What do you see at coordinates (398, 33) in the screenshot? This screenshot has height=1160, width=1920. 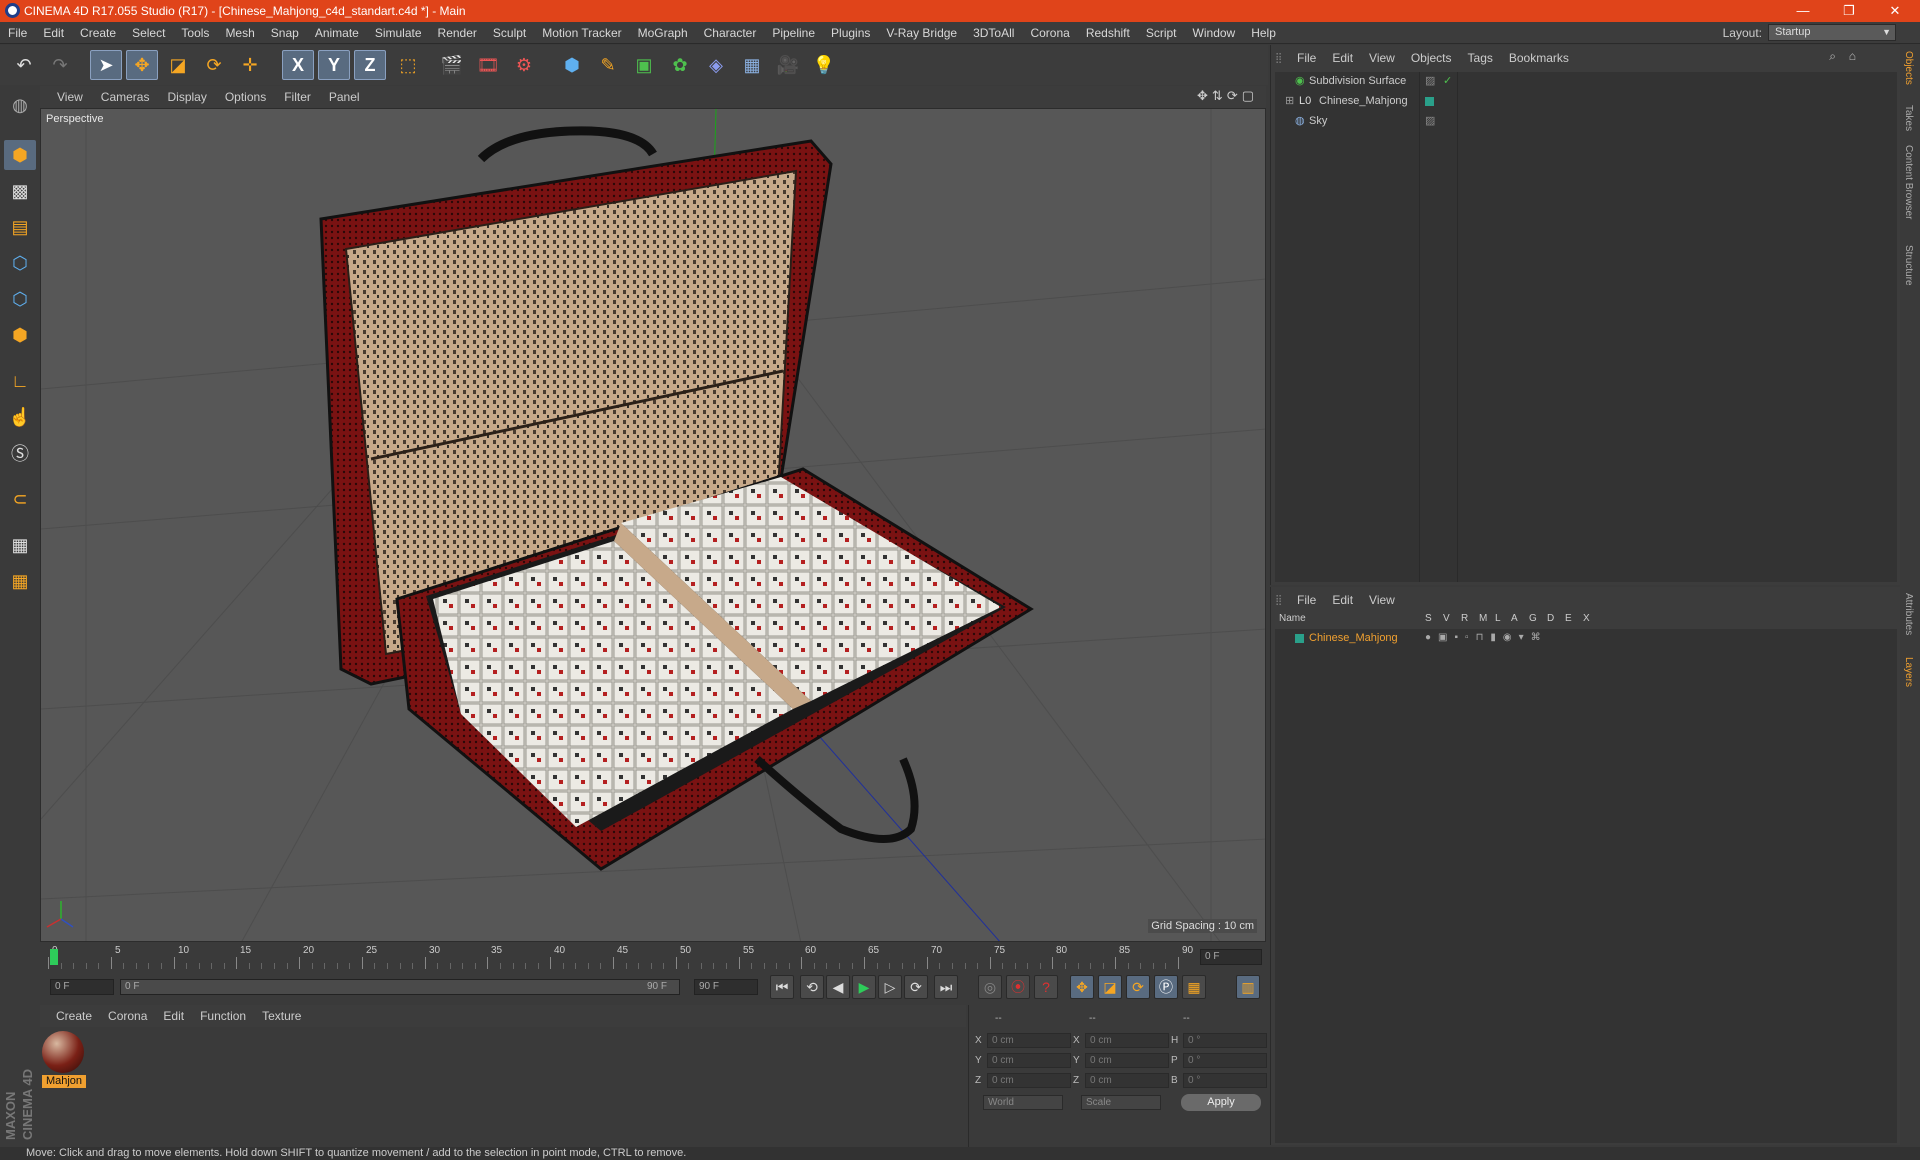 I see `menu-simulate: Simulate` at bounding box center [398, 33].